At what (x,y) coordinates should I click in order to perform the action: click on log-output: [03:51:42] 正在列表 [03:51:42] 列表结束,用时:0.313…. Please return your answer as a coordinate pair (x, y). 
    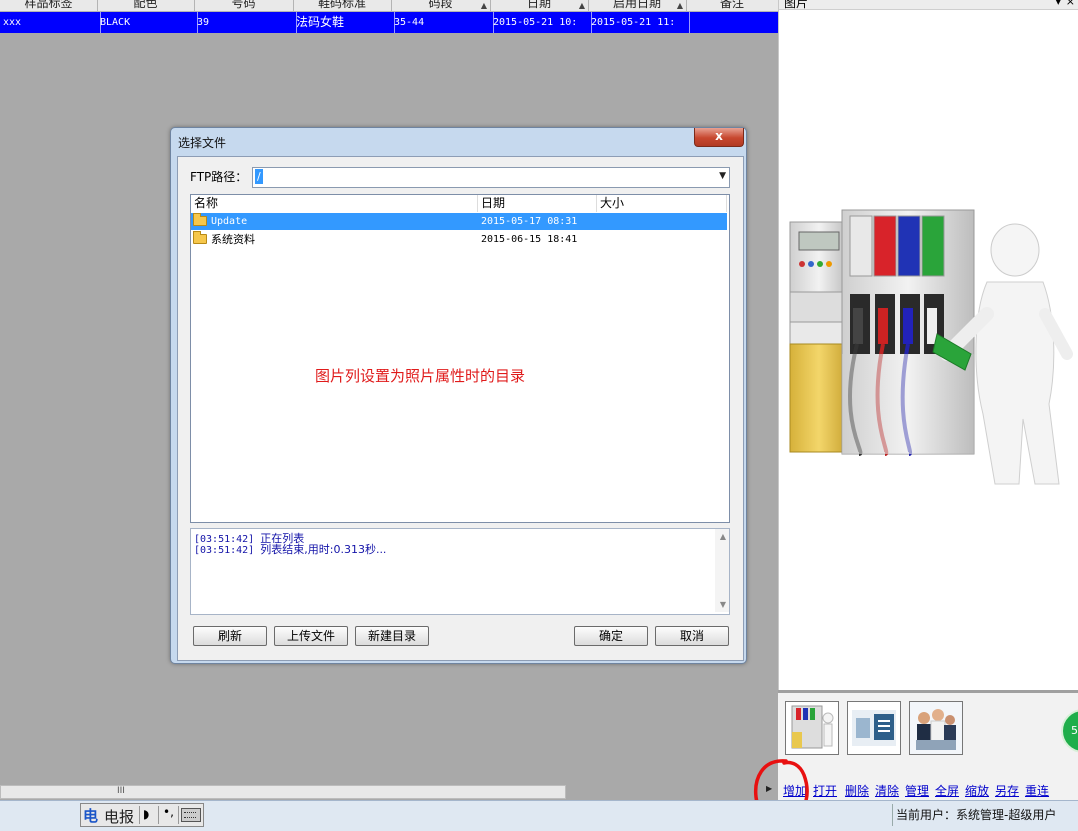
    Looking at the image, I should click on (460, 571).